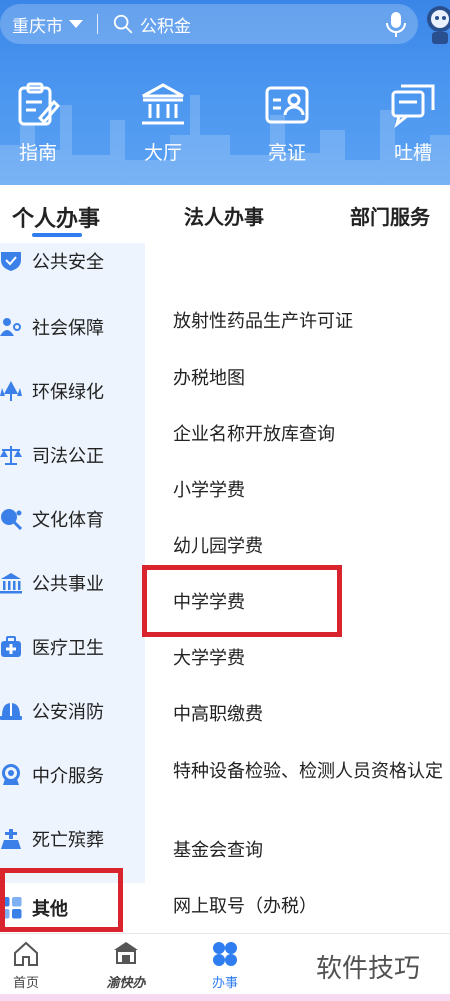 Image resolution: width=450 pixels, height=1001 pixels. What do you see at coordinates (163, 104) in the screenshot?
I see `hall-icon` at bounding box center [163, 104].